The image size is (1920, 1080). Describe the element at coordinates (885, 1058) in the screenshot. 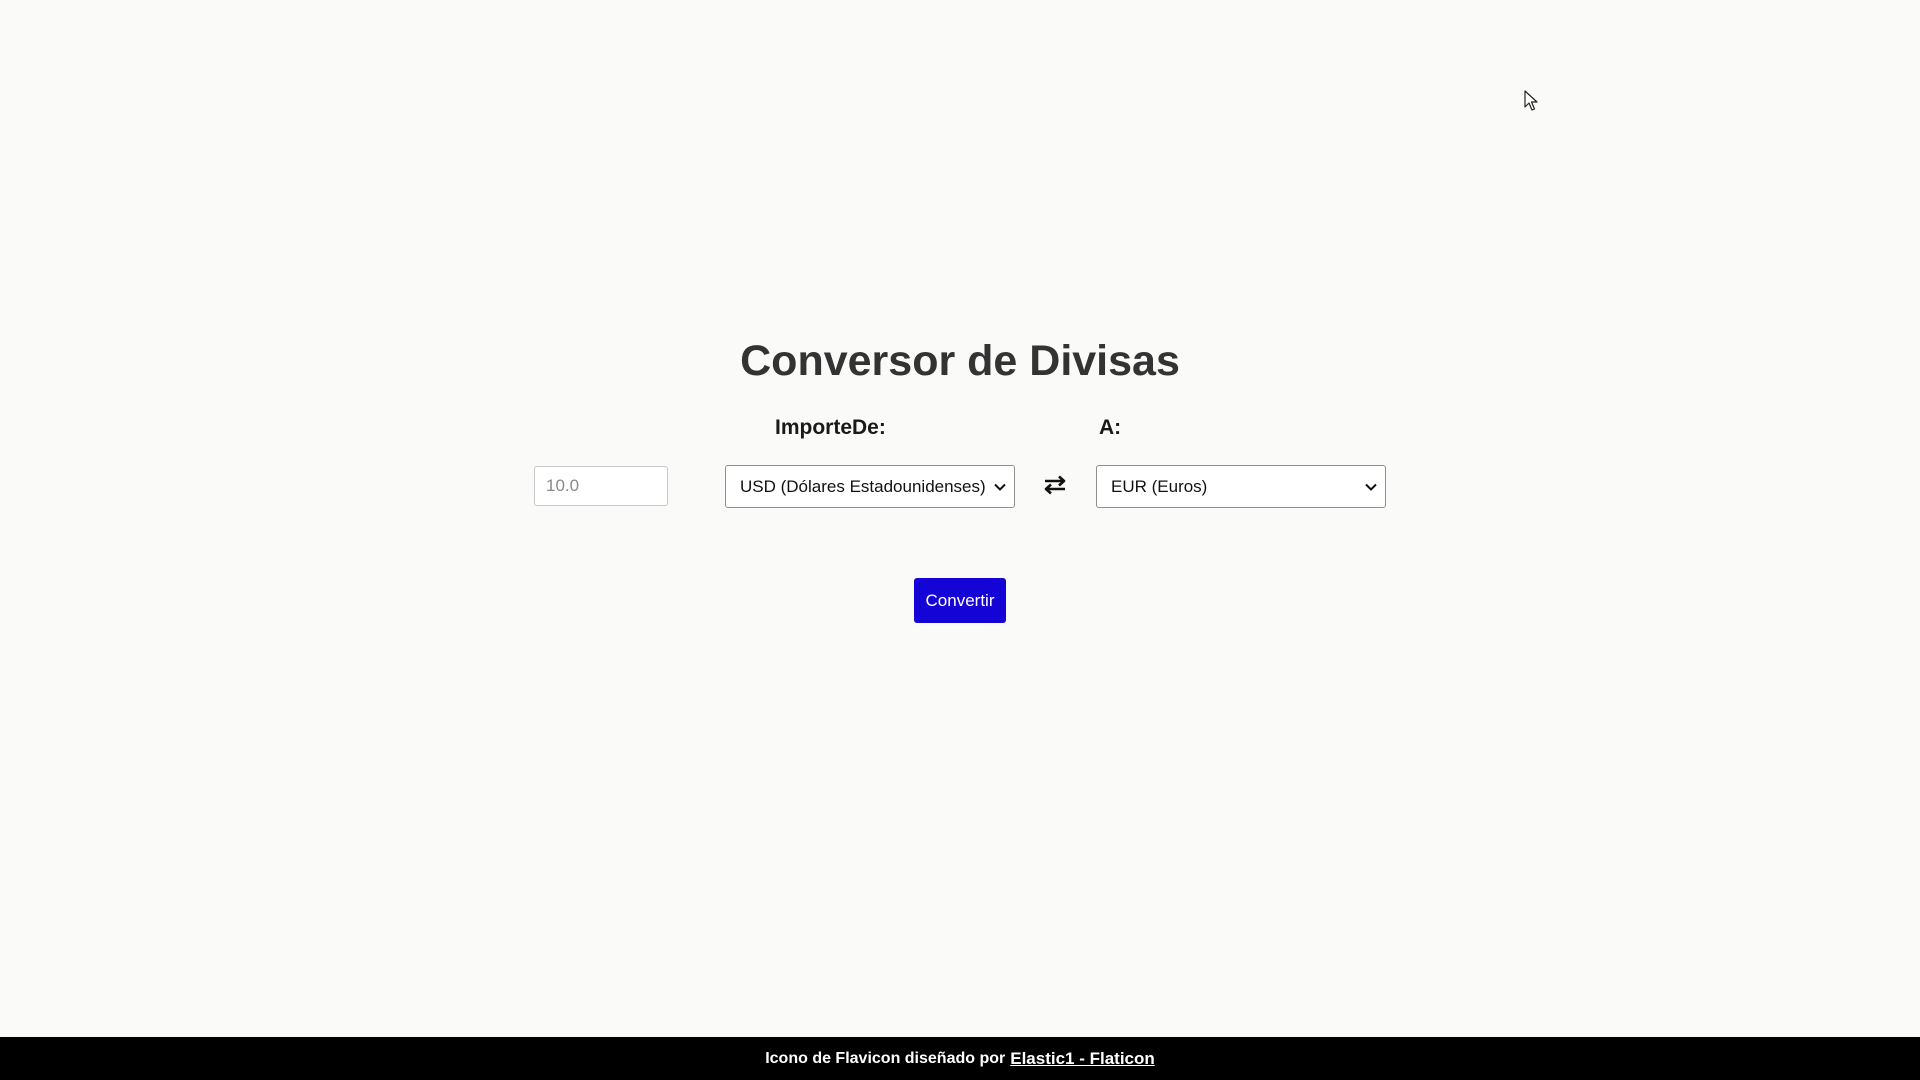

I see `footer-credit-text: Icono de Flavicon diseñado por` at that location.